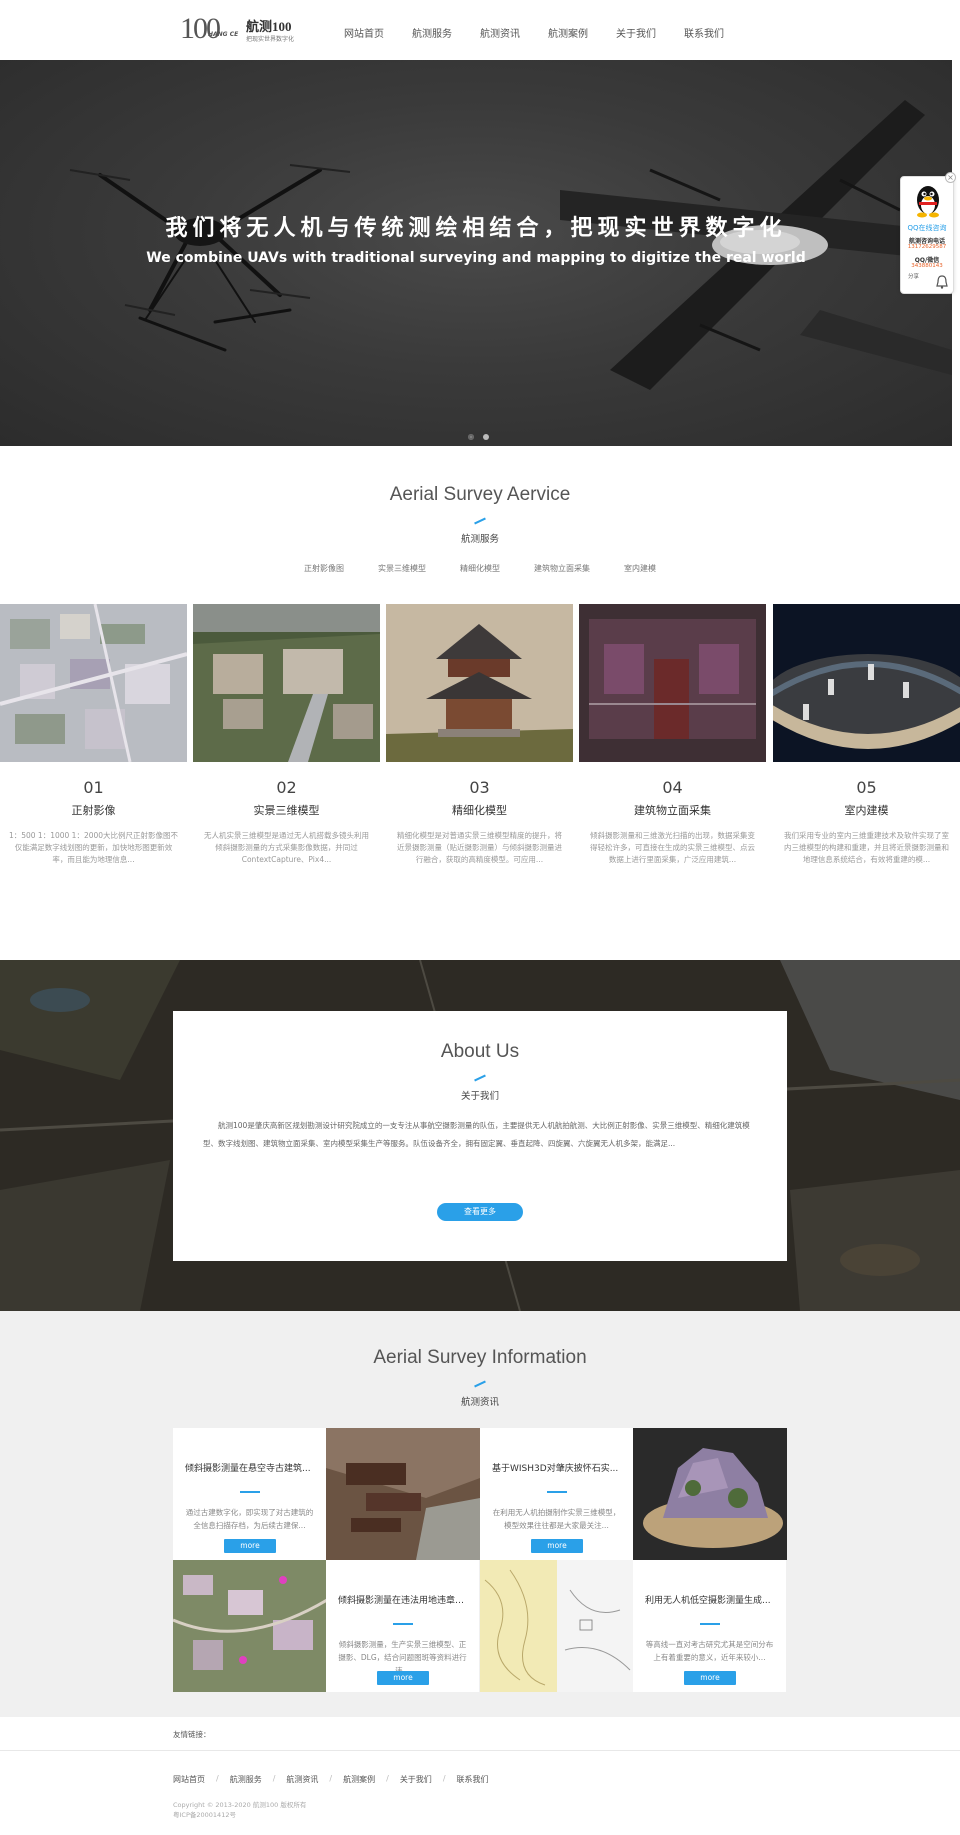 The width and height of the screenshot is (960, 1835). I want to click on tab-facade: 建筑物立面采集, so click(562, 568).